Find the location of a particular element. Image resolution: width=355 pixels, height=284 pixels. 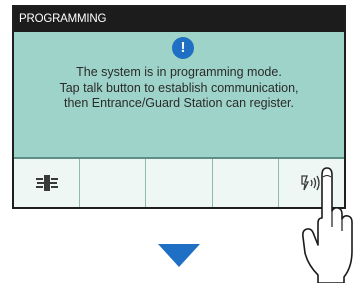

screen-title: PROGRAMMING is located at coordinates (63, 19).